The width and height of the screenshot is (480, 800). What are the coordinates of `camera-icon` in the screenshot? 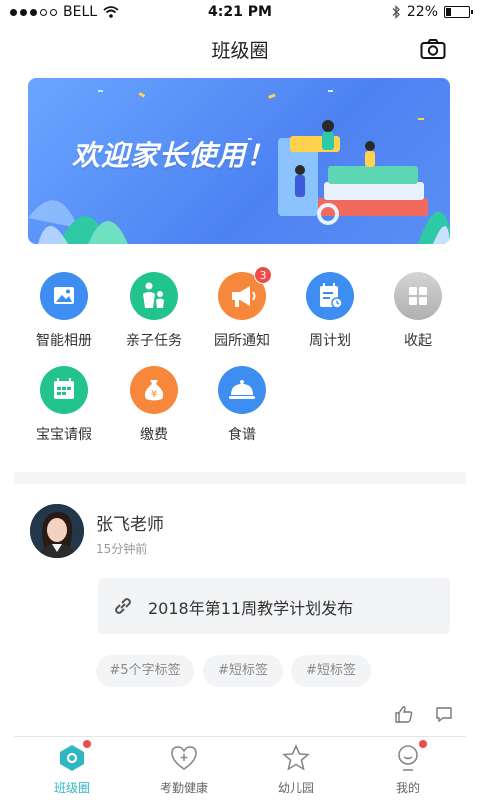 It's located at (433, 49).